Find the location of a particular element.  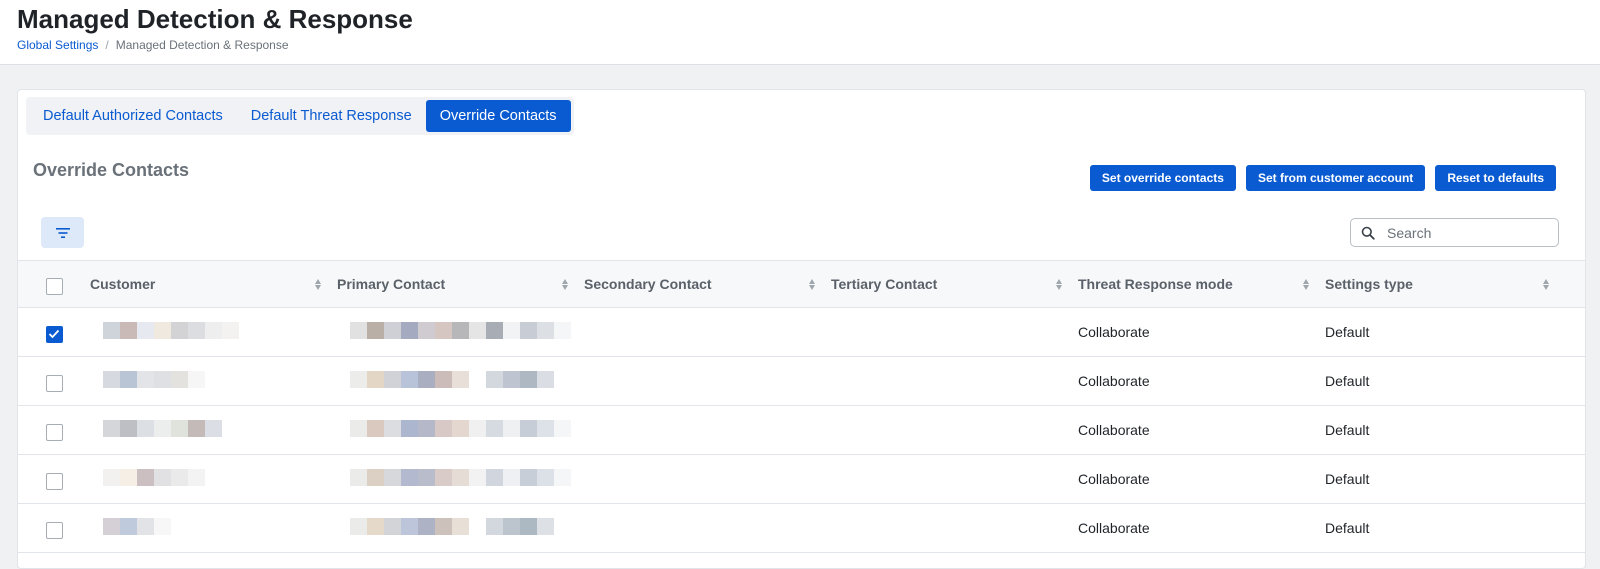

search-box is located at coordinates (1454, 232).